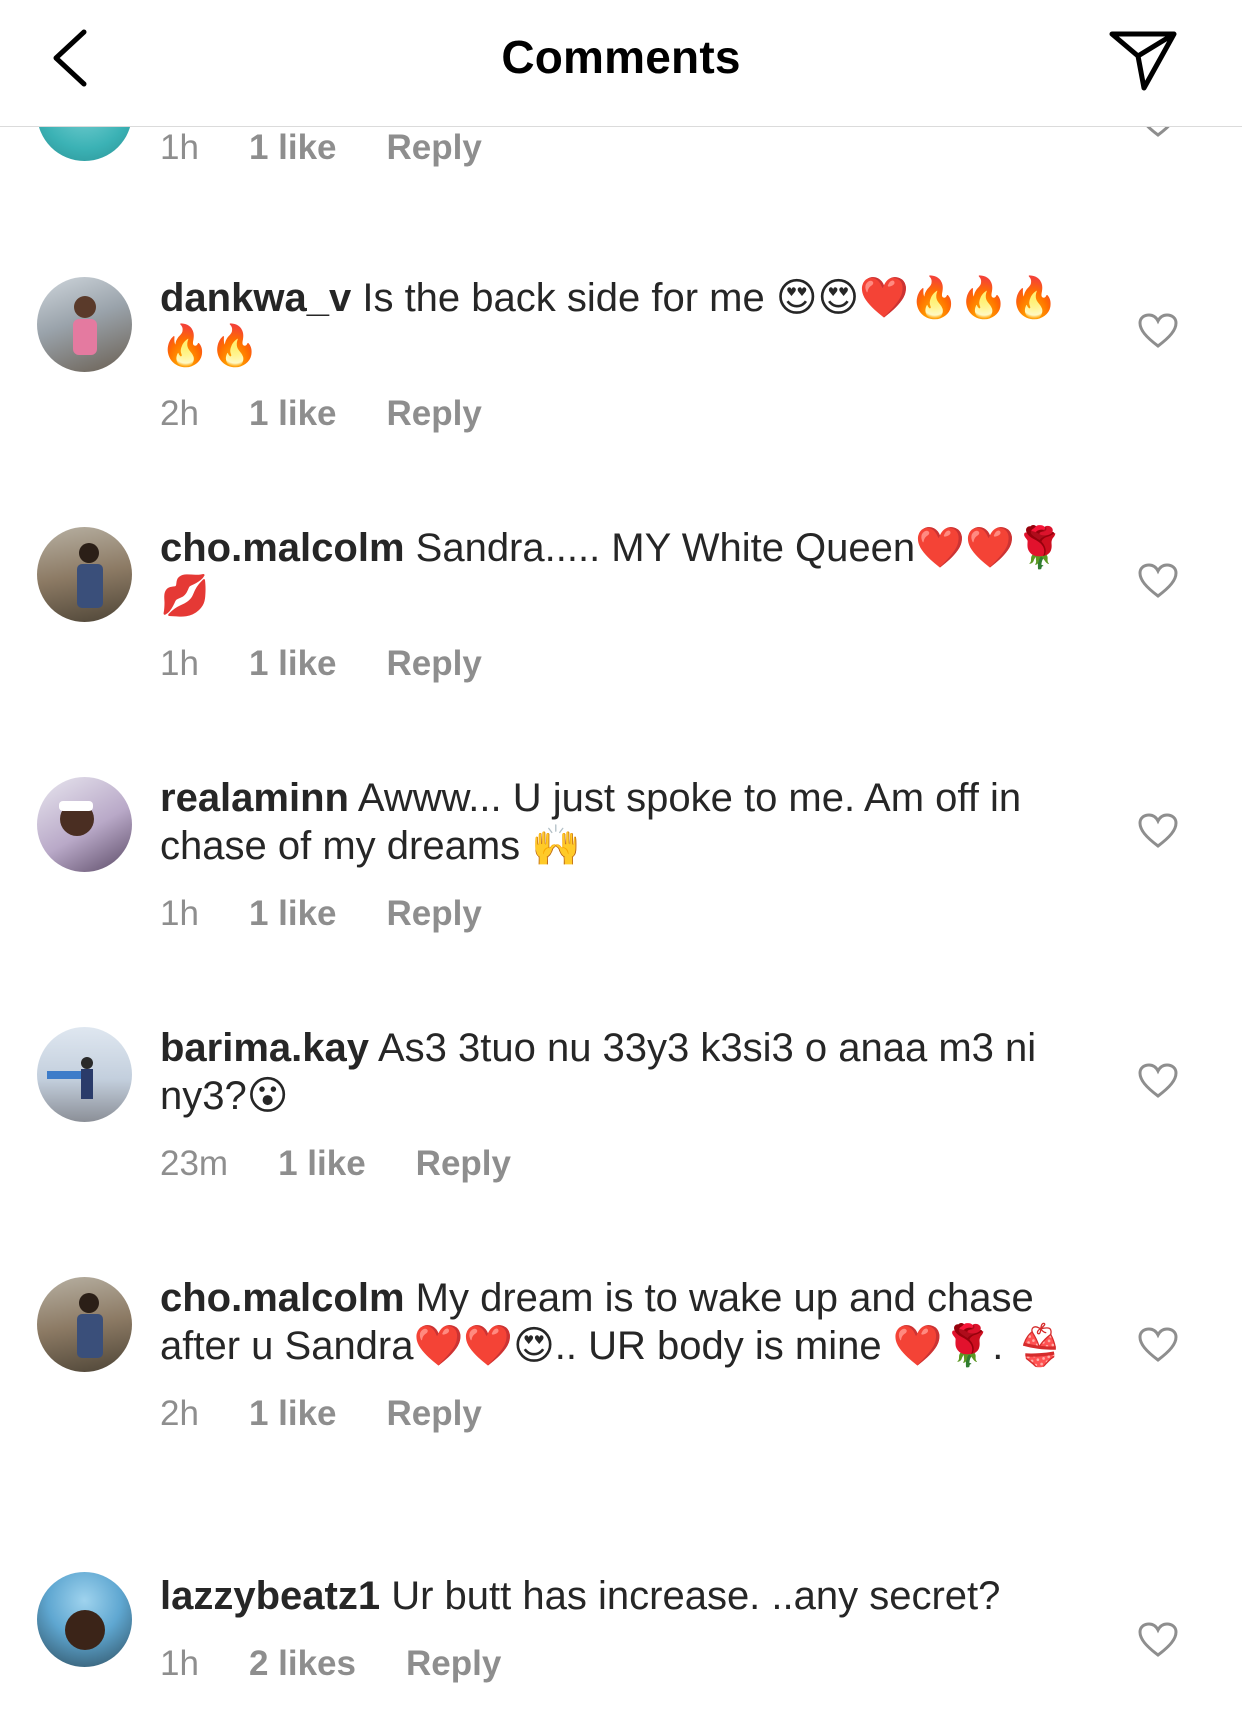 This screenshot has height=1729, width=1242. What do you see at coordinates (621, 57) in the screenshot?
I see `page-title: Comments` at bounding box center [621, 57].